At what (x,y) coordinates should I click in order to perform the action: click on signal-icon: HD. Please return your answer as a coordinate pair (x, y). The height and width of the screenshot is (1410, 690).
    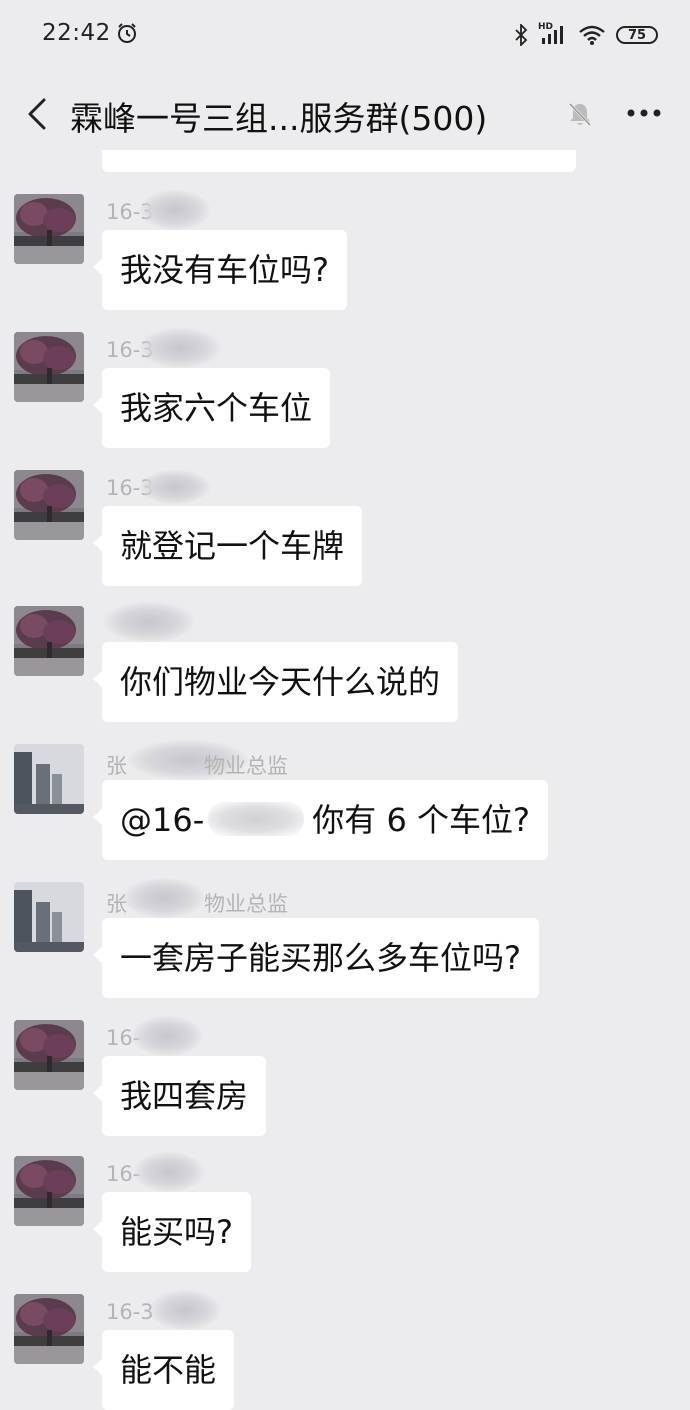
    Looking at the image, I should click on (553, 34).